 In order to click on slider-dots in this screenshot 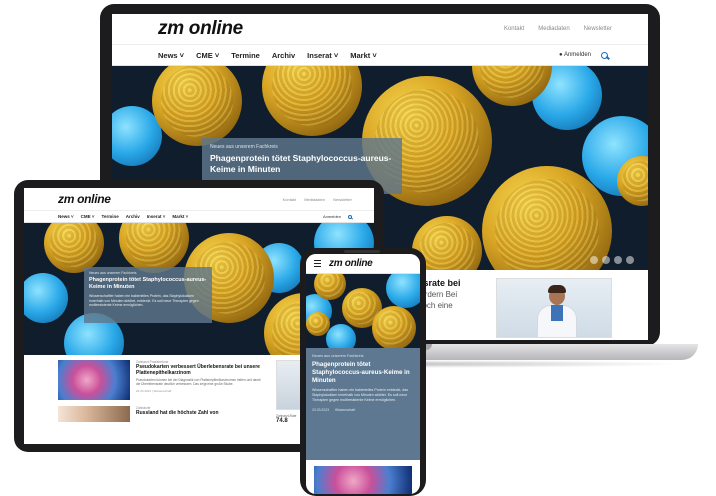, I will do `click(612, 260)`.